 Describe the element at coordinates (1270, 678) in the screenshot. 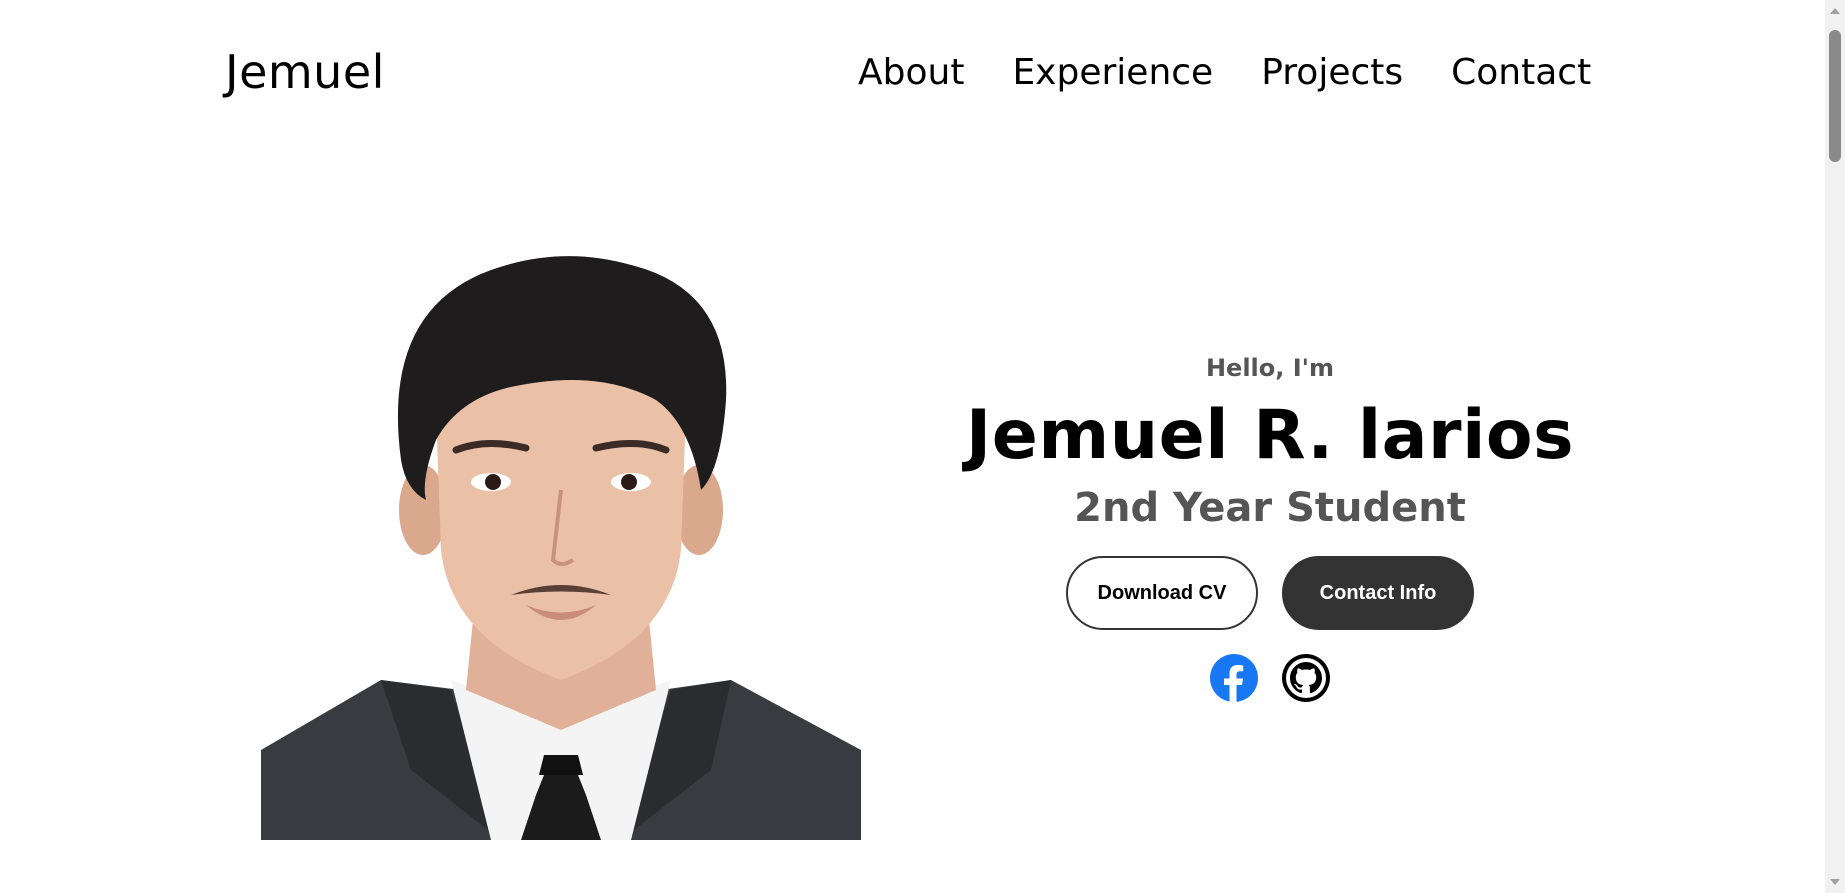

I see `social-links` at that location.